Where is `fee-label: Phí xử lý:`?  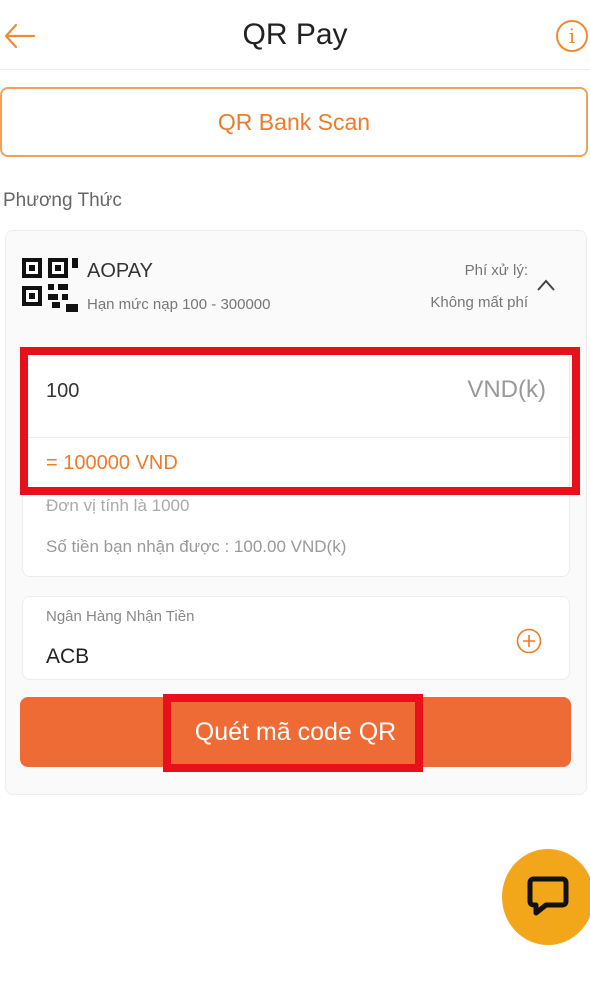 fee-label: Phí xử lý: is located at coordinates (496, 270).